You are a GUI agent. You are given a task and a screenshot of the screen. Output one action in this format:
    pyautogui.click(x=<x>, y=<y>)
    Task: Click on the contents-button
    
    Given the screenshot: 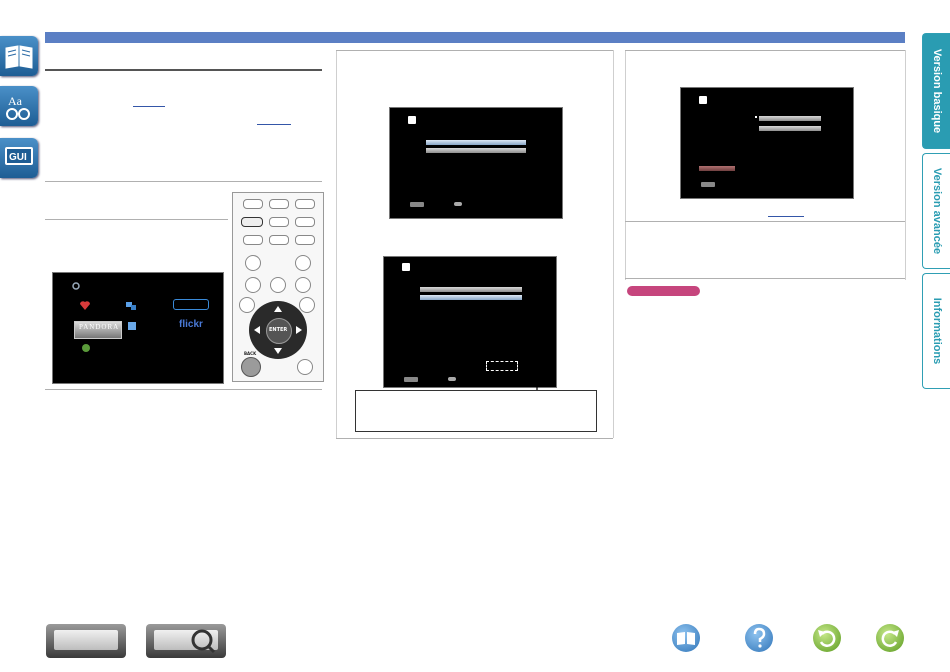 What is the action you would take?
    pyautogui.click(x=686, y=638)
    